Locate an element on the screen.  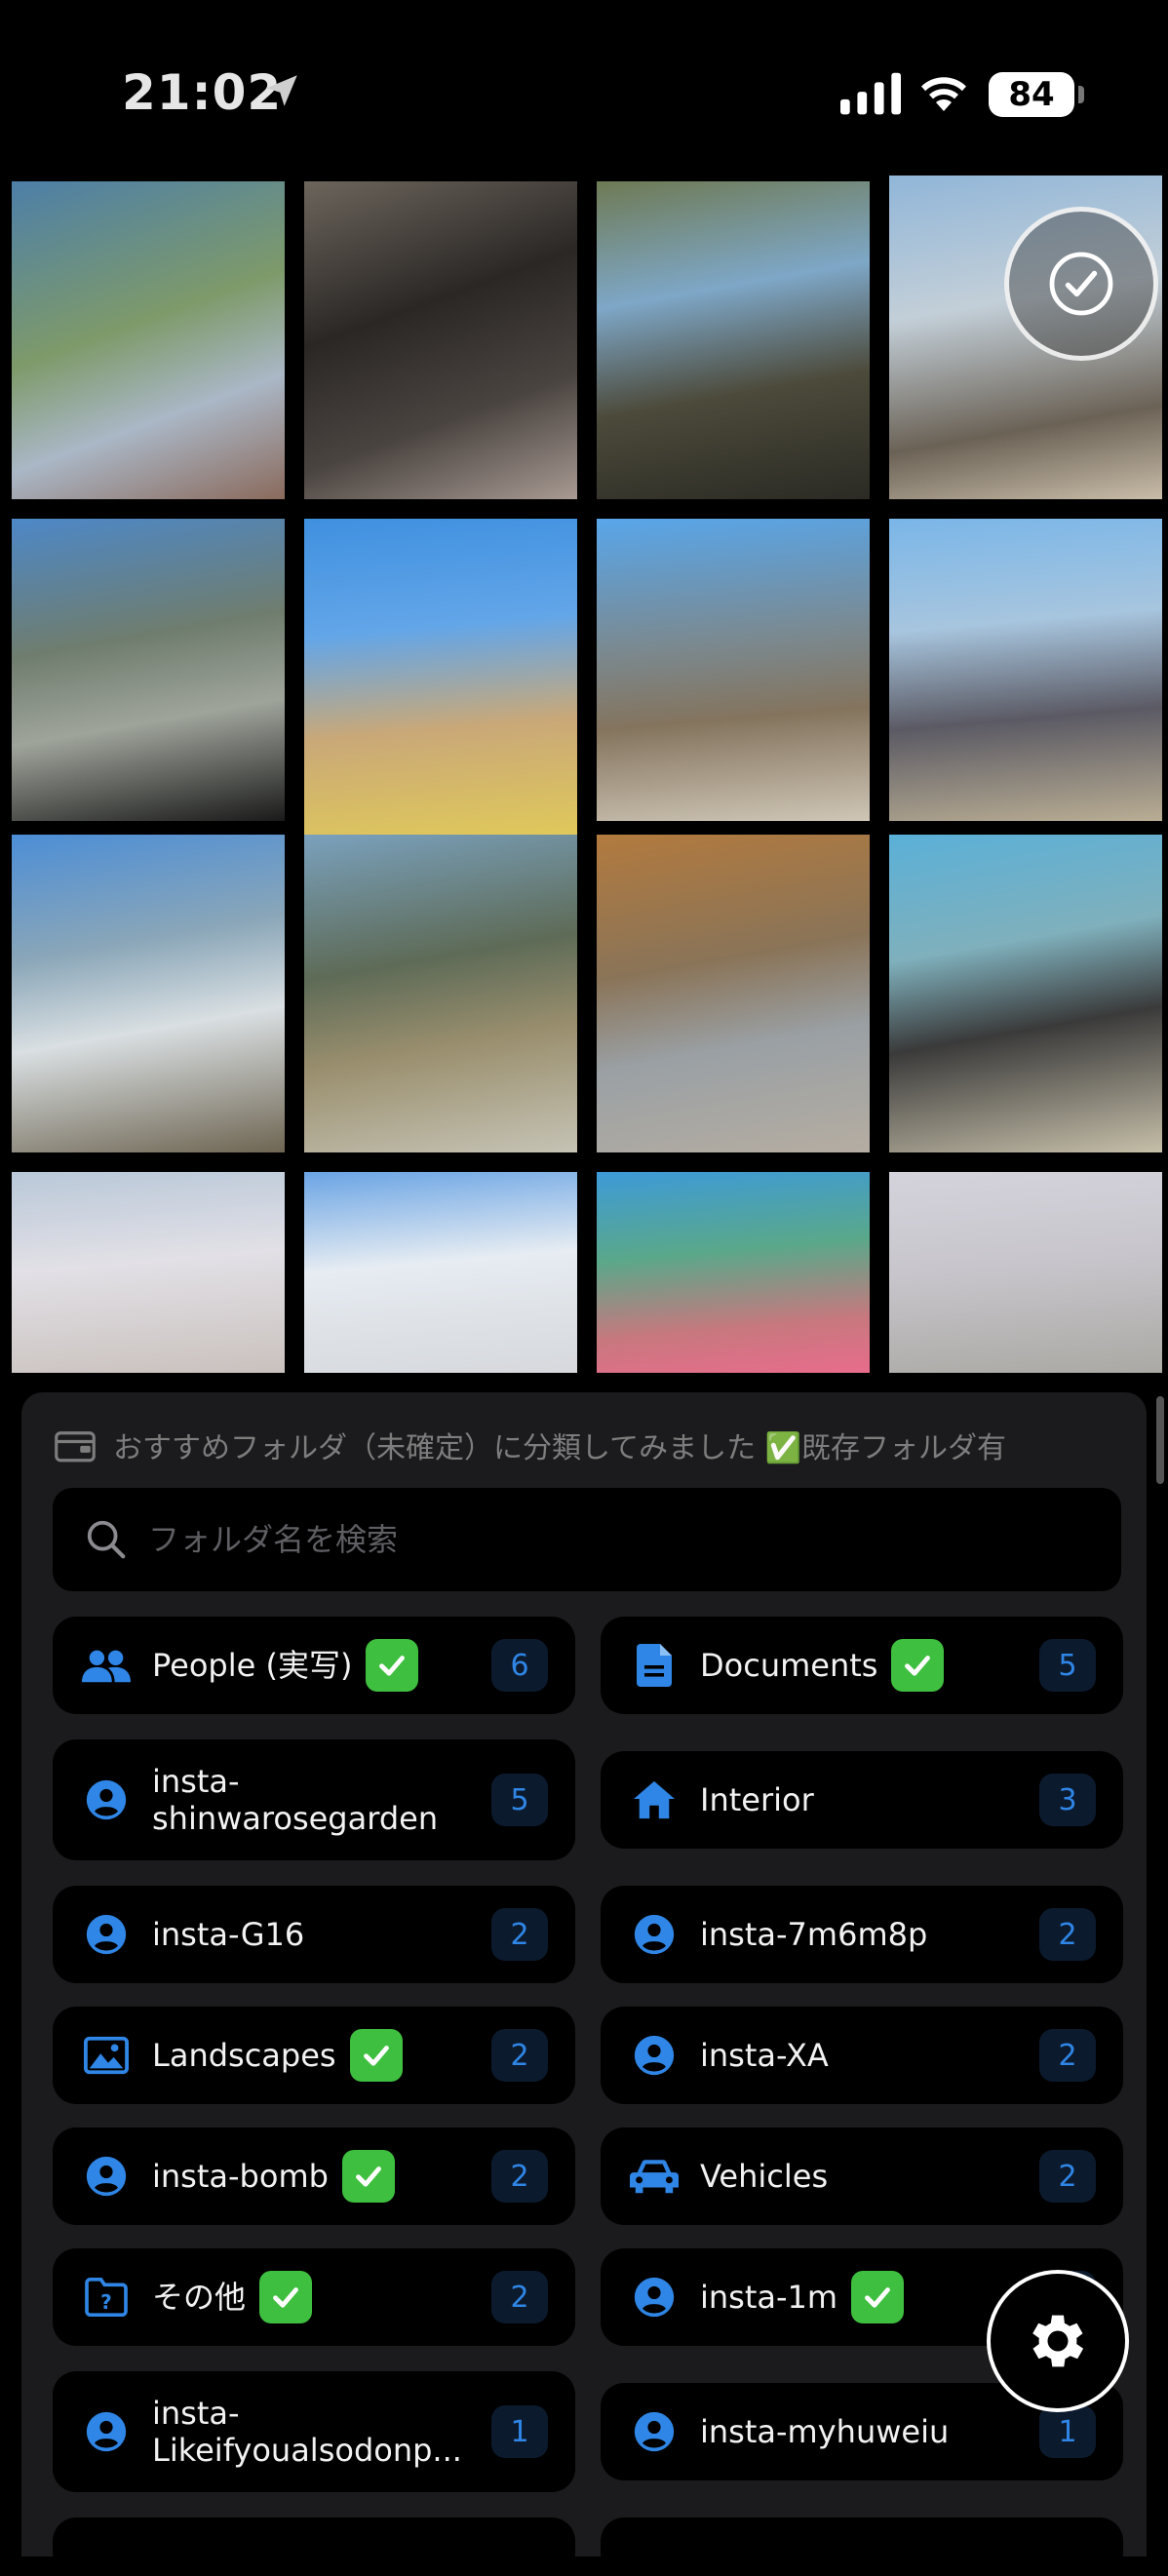
folder-chip-people: People (実写) 6 is located at coordinates (314, 1665).